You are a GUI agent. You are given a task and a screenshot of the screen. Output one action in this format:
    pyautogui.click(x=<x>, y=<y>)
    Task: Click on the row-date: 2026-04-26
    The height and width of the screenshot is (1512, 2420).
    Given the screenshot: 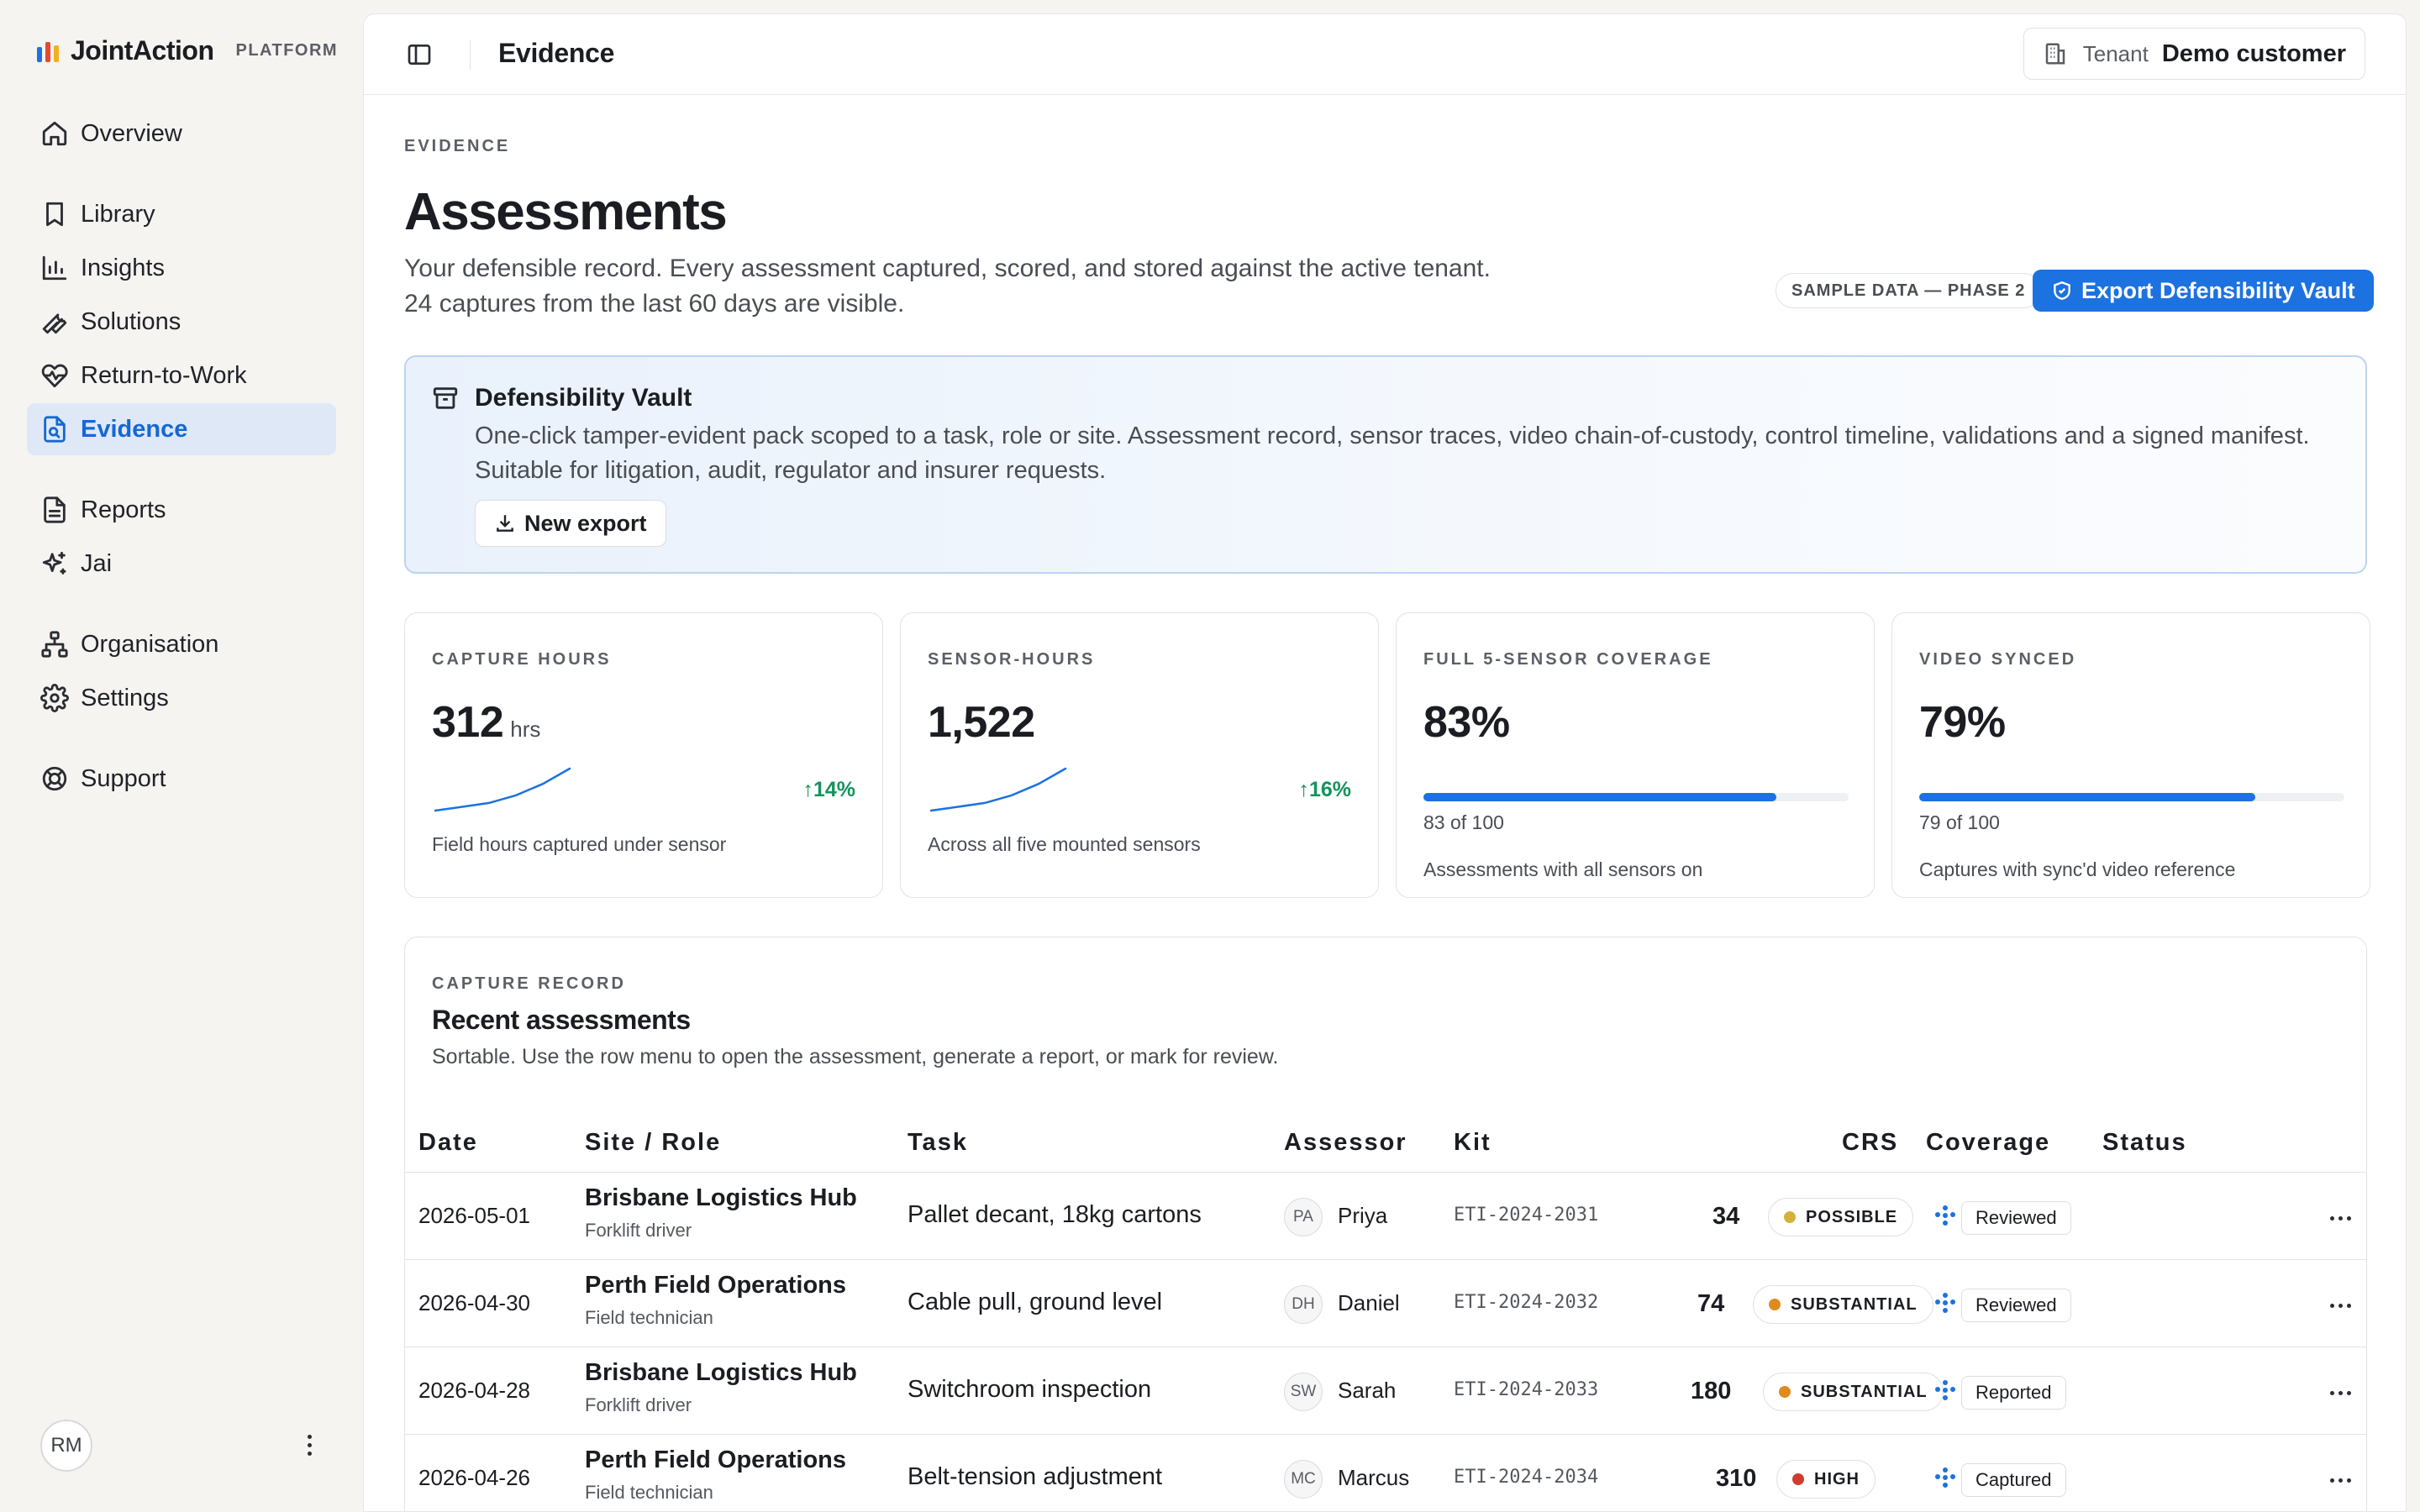 What is the action you would take?
    pyautogui.click(x=474, y=1477)
    